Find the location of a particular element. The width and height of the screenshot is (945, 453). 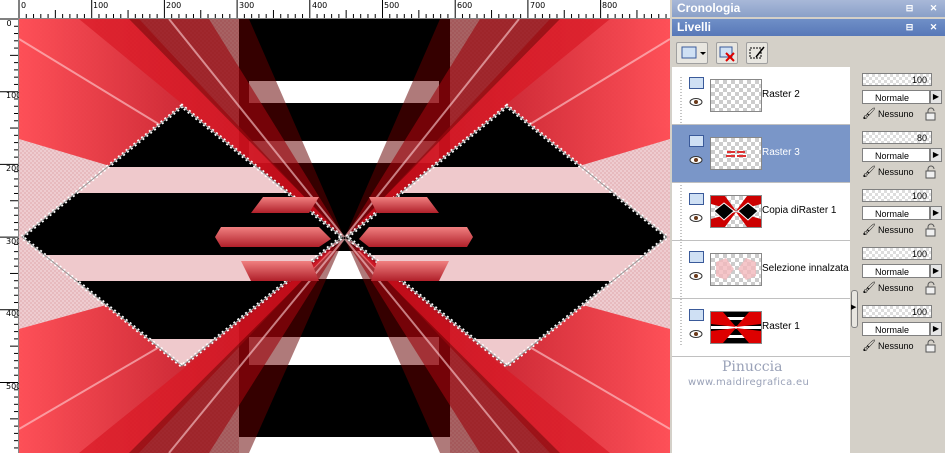

layer-props-raster-1: 100 Normale ▶ 🖌 Nessuno is located at coordinates (903, 328).